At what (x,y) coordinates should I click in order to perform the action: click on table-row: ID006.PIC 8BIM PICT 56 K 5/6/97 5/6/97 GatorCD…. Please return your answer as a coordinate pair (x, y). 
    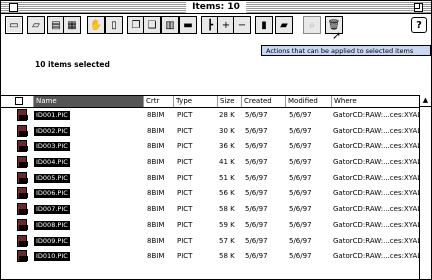
    Looking at the image, I should click on (215, 193).